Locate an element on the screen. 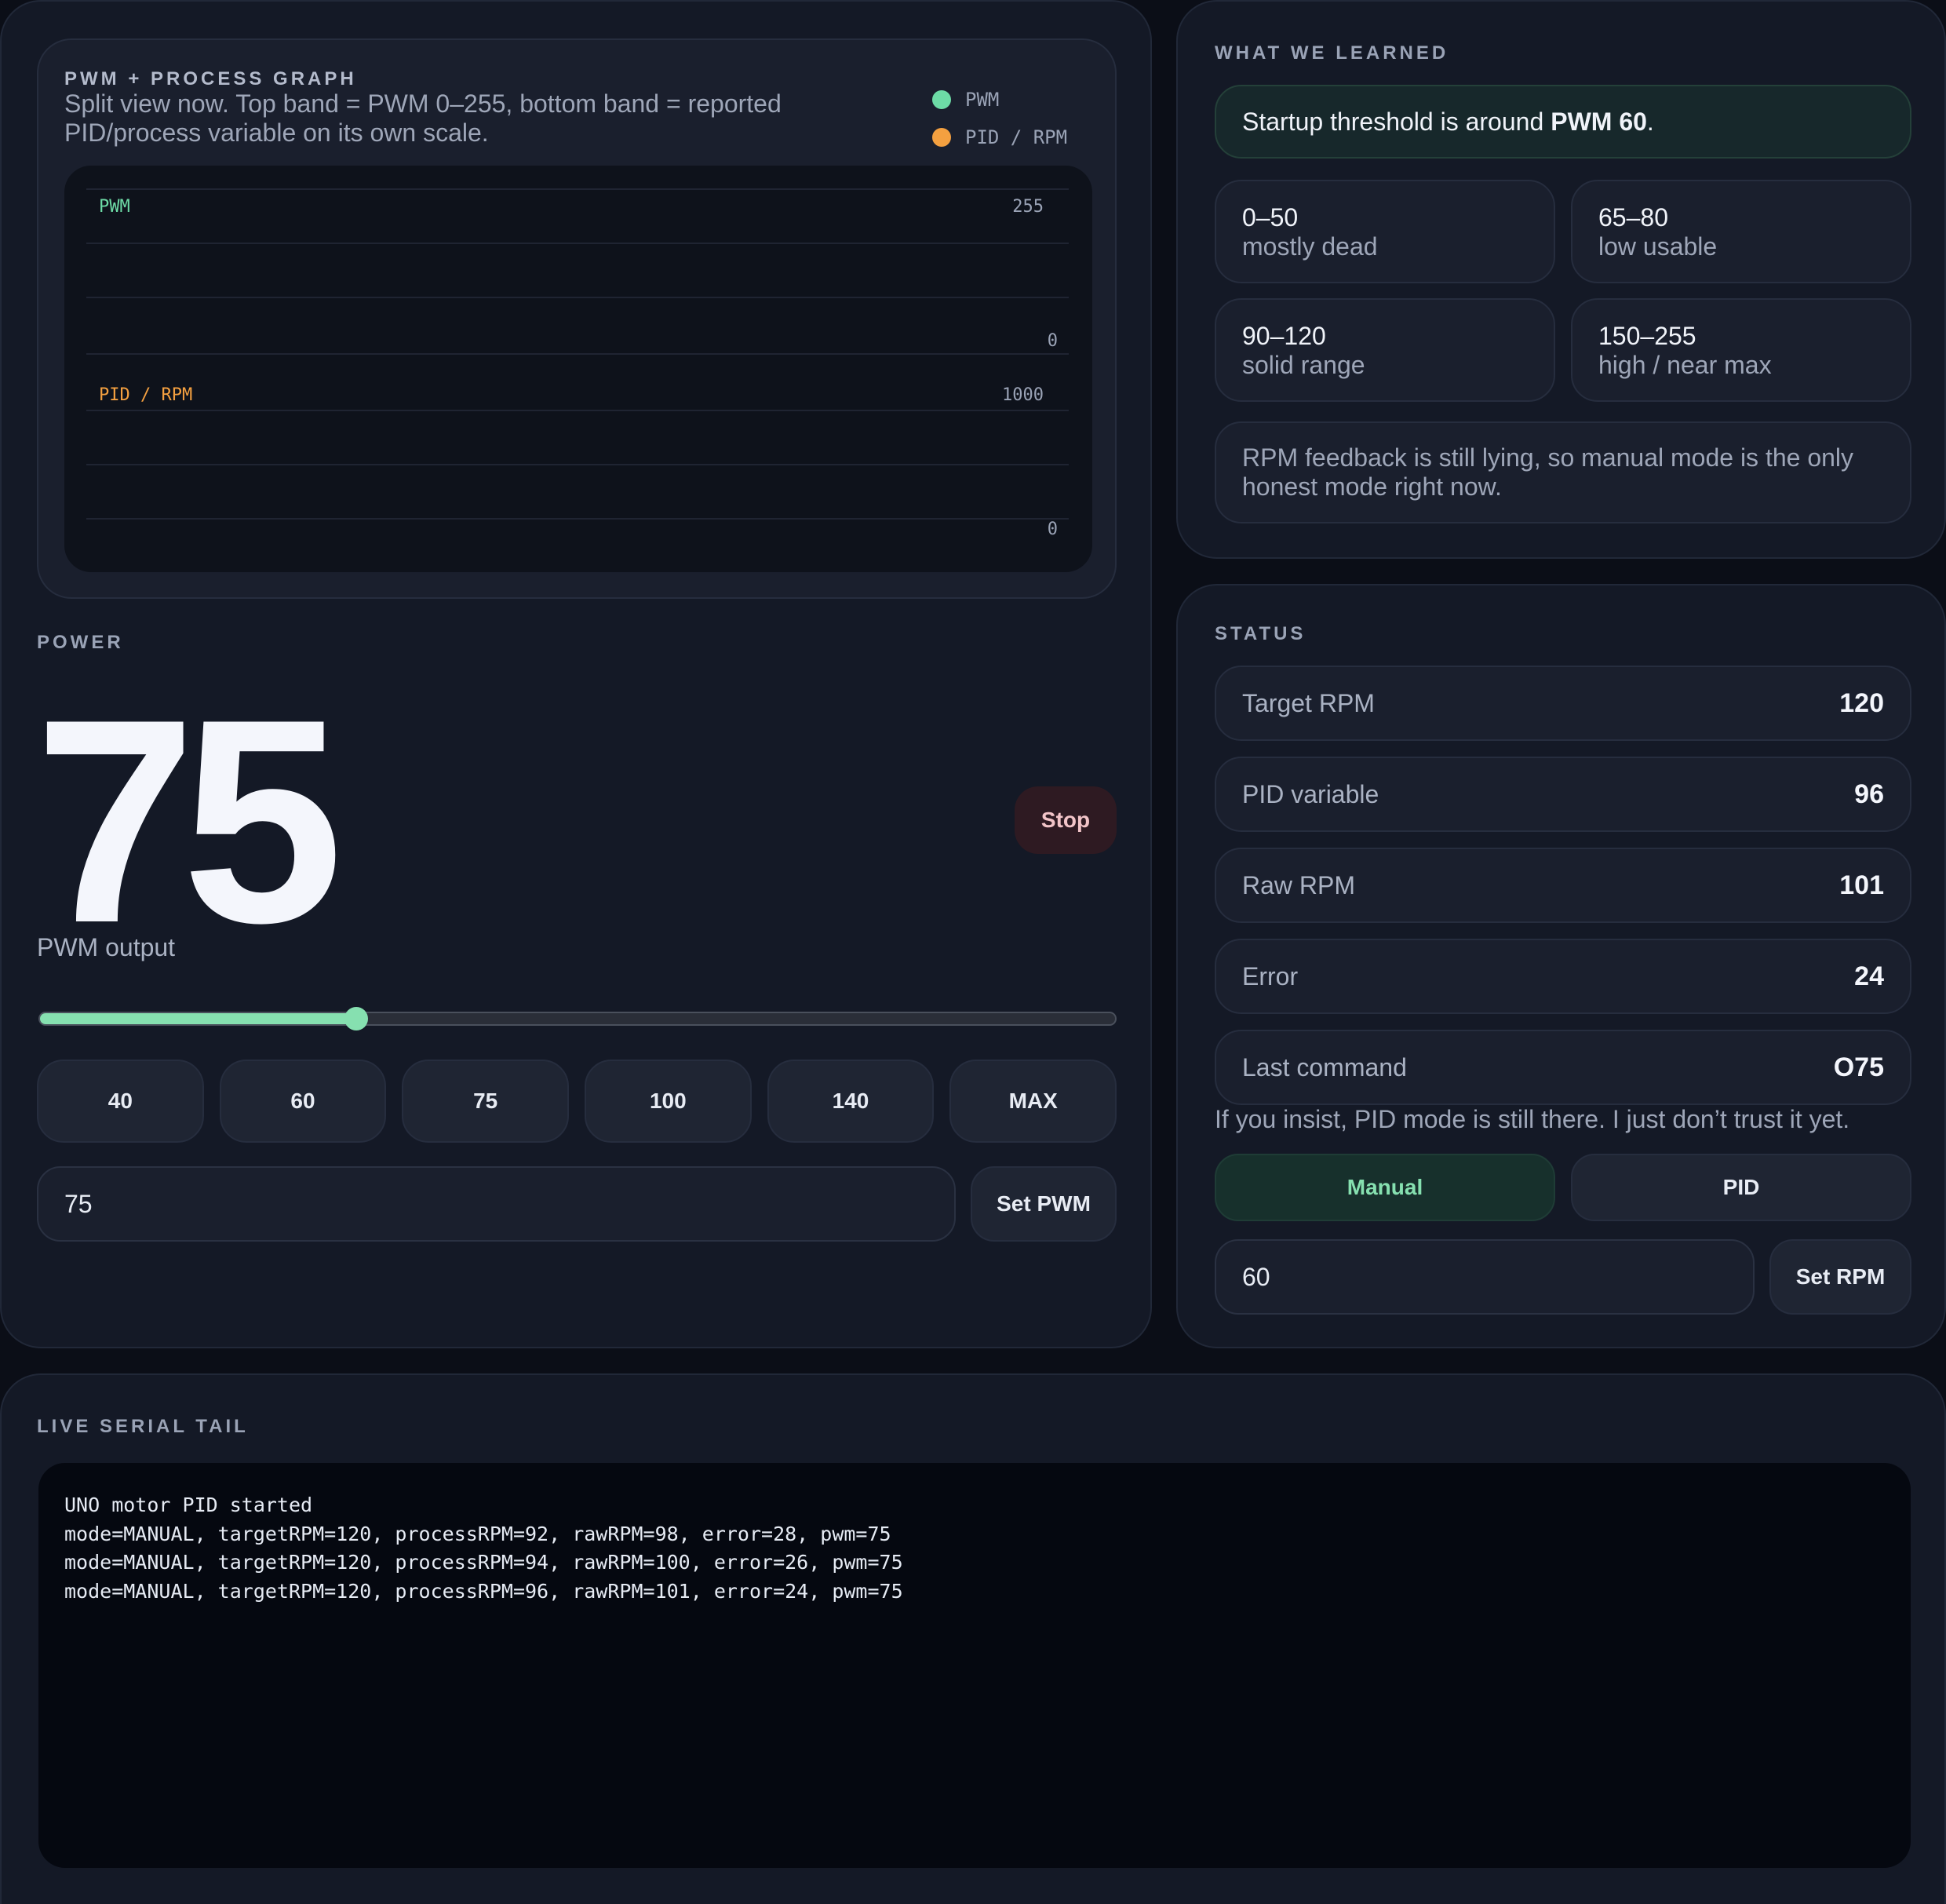  status-label: Error is located at coordinates (1270, 975).